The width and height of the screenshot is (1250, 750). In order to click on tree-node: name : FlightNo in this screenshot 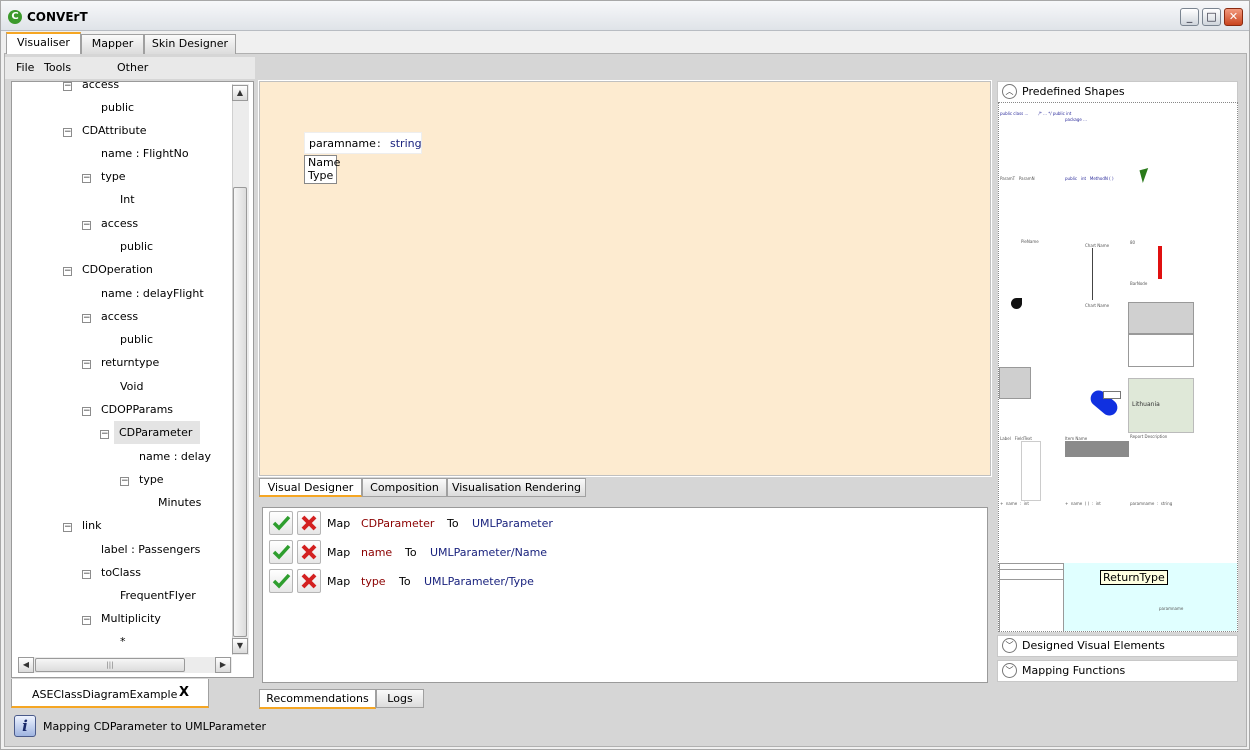, I will do `click(145, 153)`.